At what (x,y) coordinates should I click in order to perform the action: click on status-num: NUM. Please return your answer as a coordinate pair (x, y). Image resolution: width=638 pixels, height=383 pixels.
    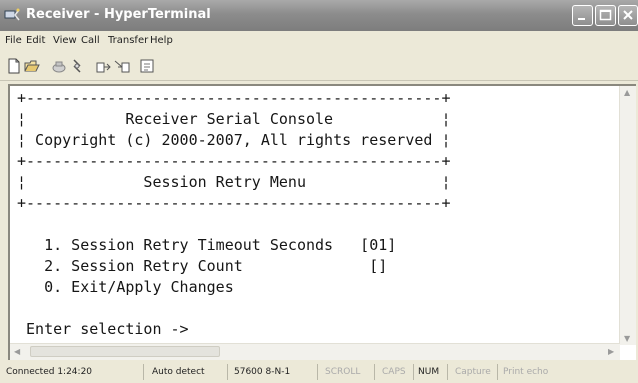
    Looking at the image, I should click on (433, 372).